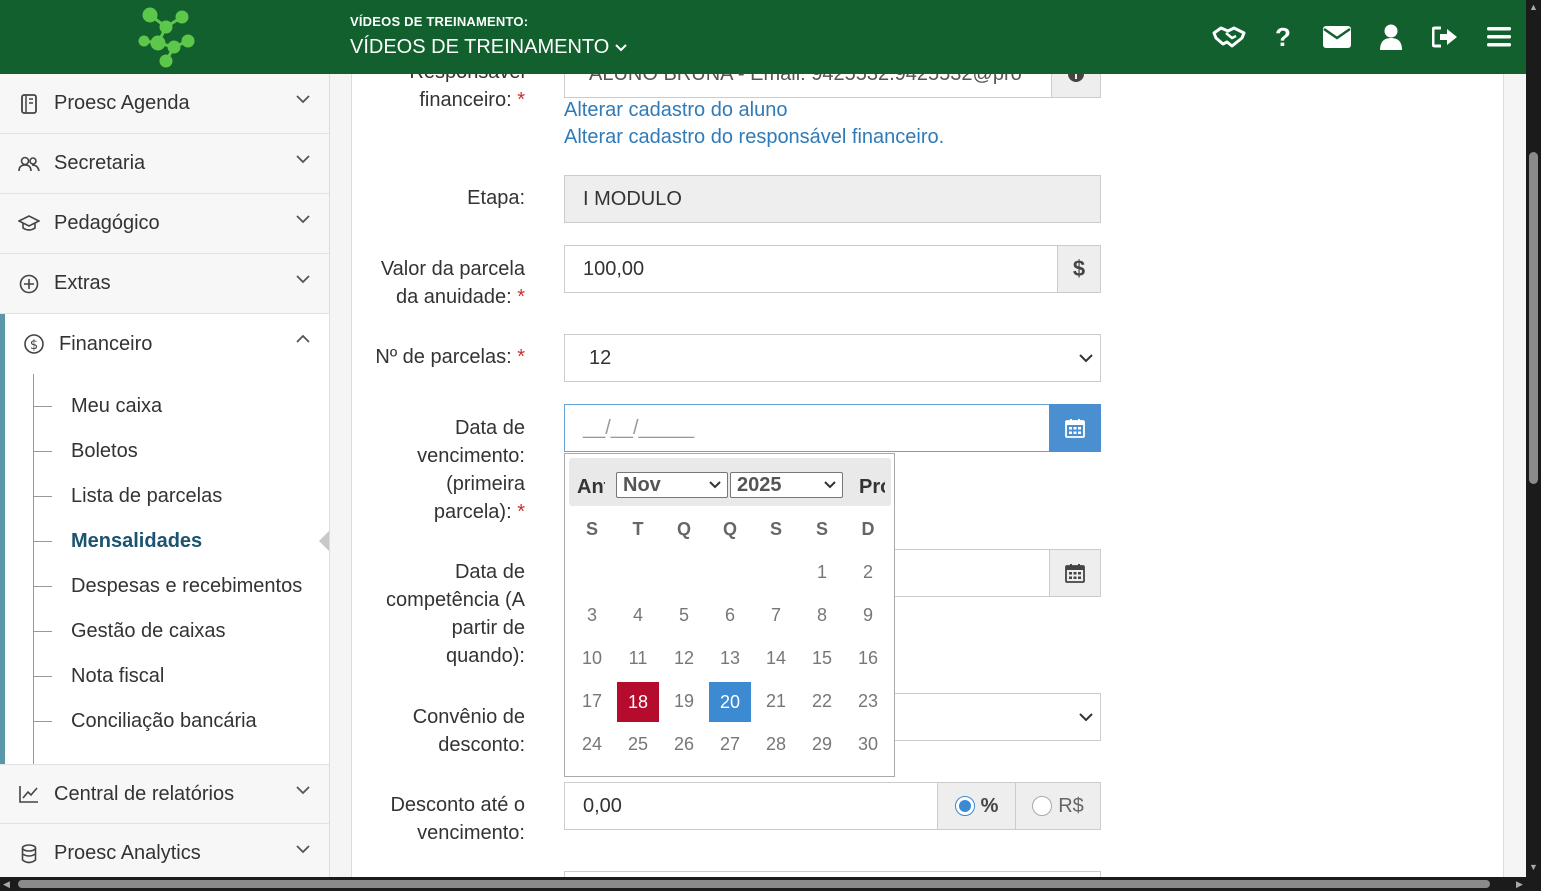  What do you see at coordinates (730, 744) in the screenshot?
I see `calendar-day: 27` at bounding box center [730, 744].